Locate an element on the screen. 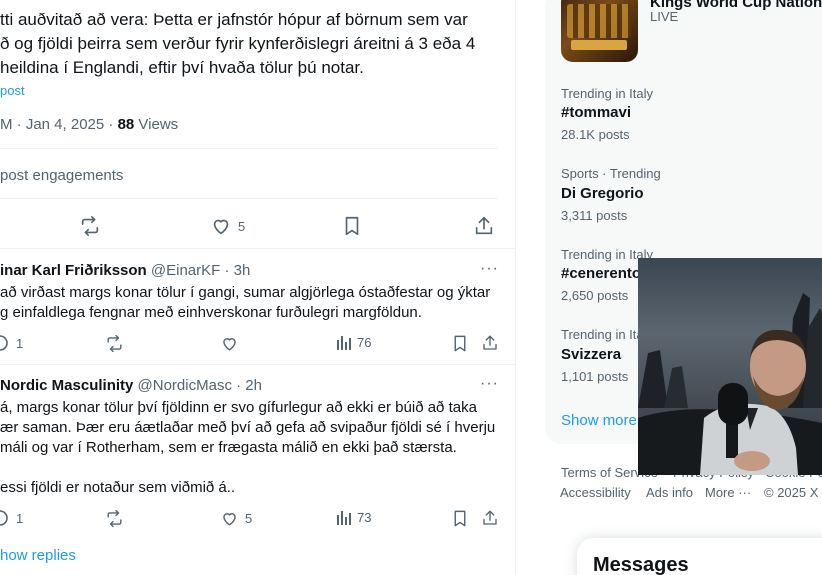 This screenshot has height=575, width=822. views-label: Views is located at coordinates (156, 124).